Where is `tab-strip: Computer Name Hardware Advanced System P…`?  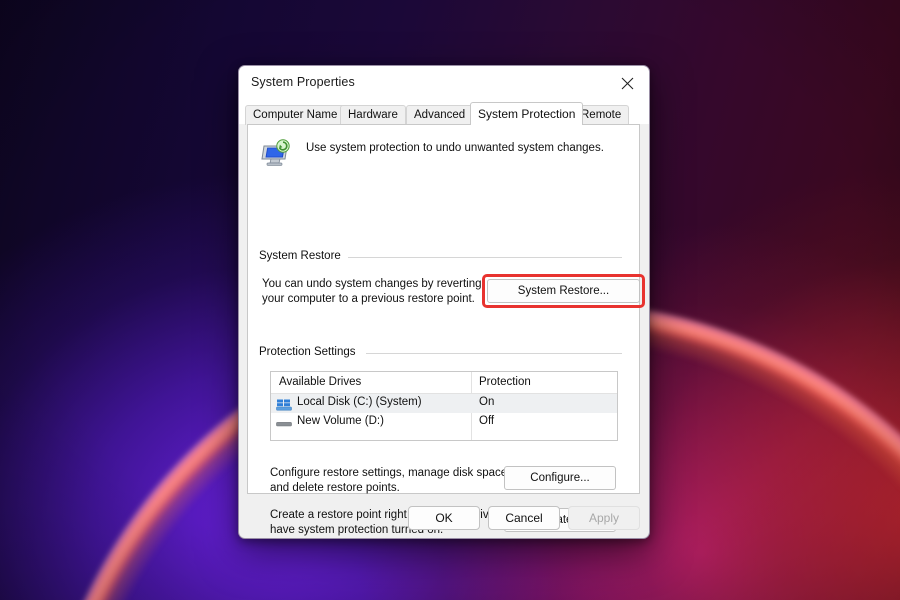 tab-strip: Computer Name Hardware Advanced System P… is located at coordinates (444, 113).